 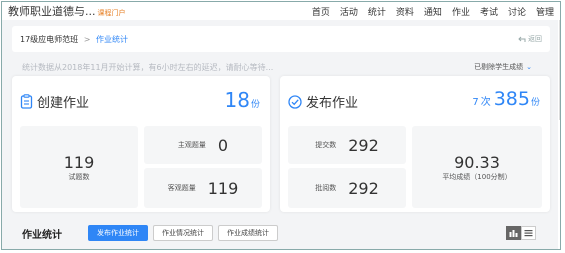 I want to click on section-title: 作业统计, so click(x=42, y=235).